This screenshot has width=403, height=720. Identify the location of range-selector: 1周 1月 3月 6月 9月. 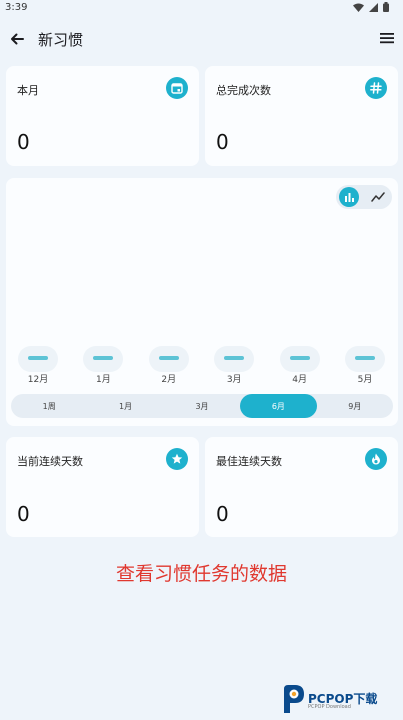
(202, 406).